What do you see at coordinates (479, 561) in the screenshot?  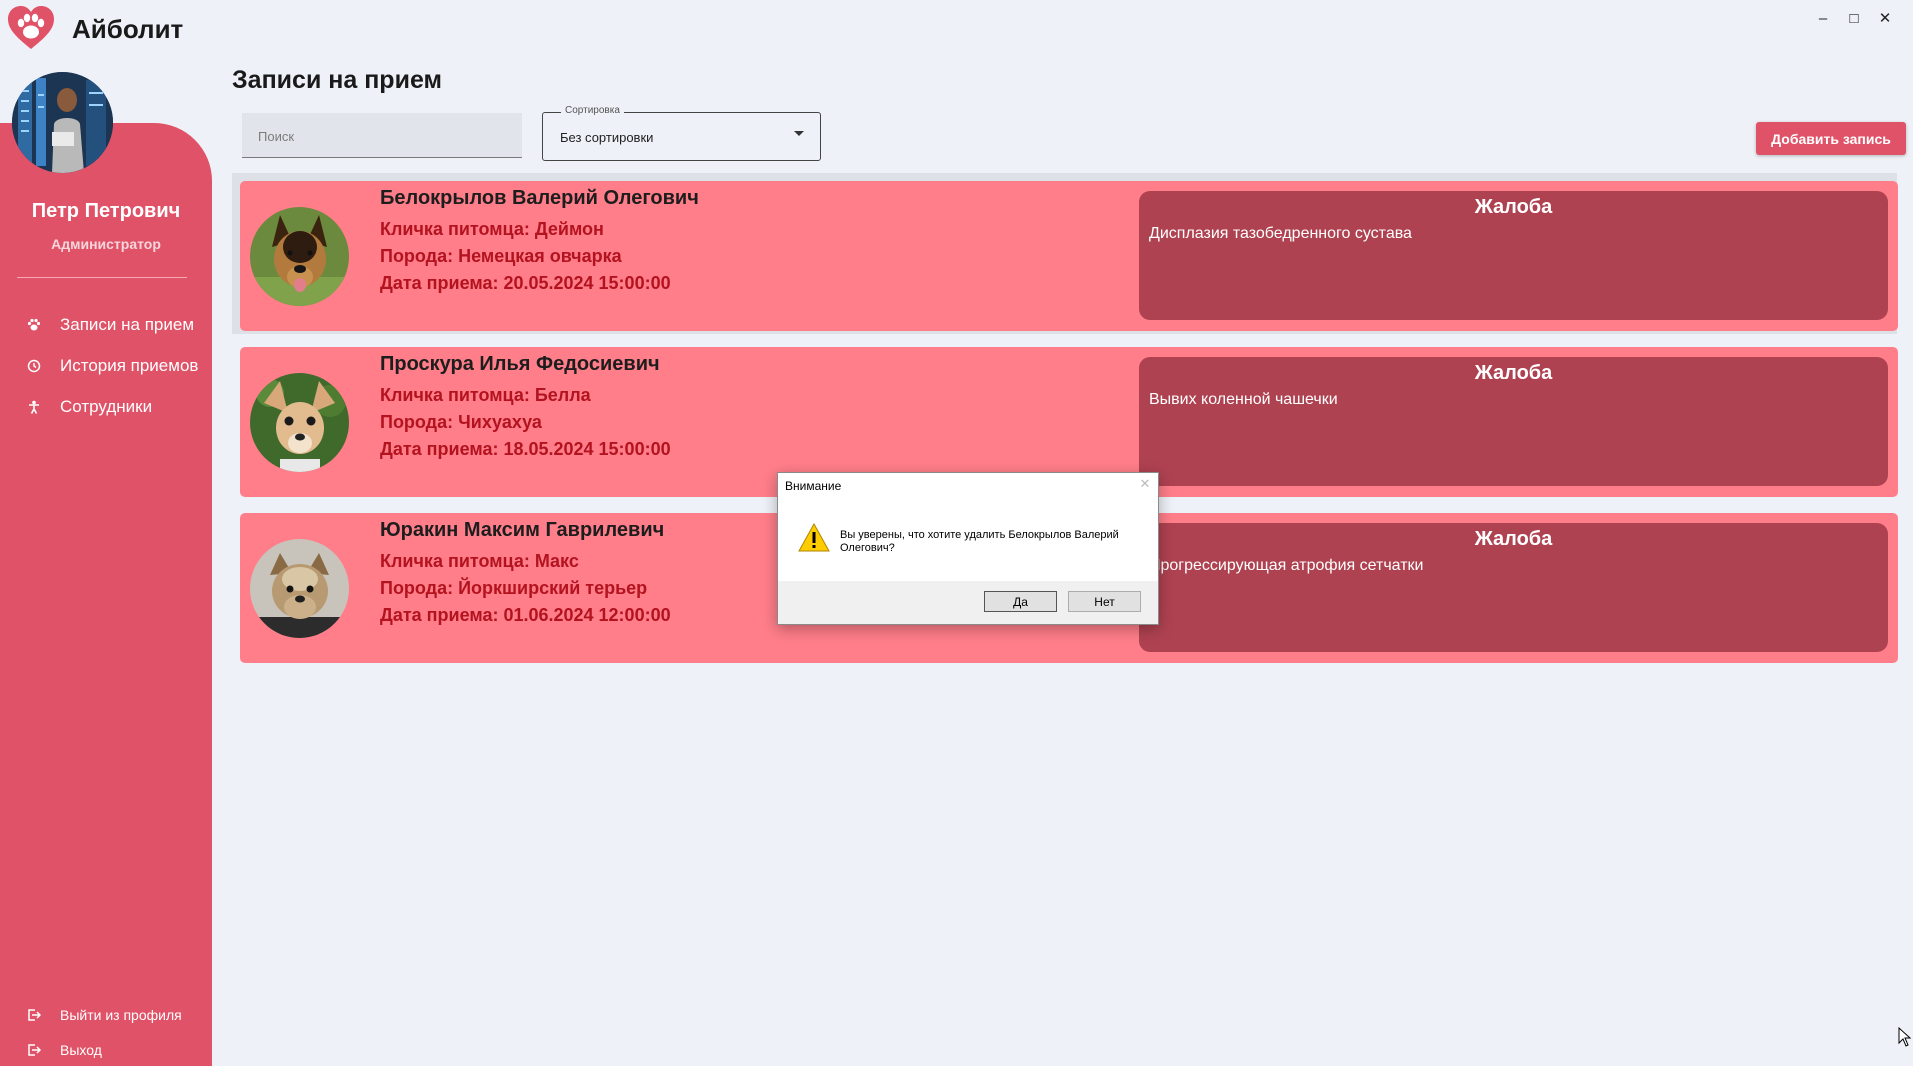 I see `pet-name: Кличка питомца: Макс` at bounding box center [479, 561].